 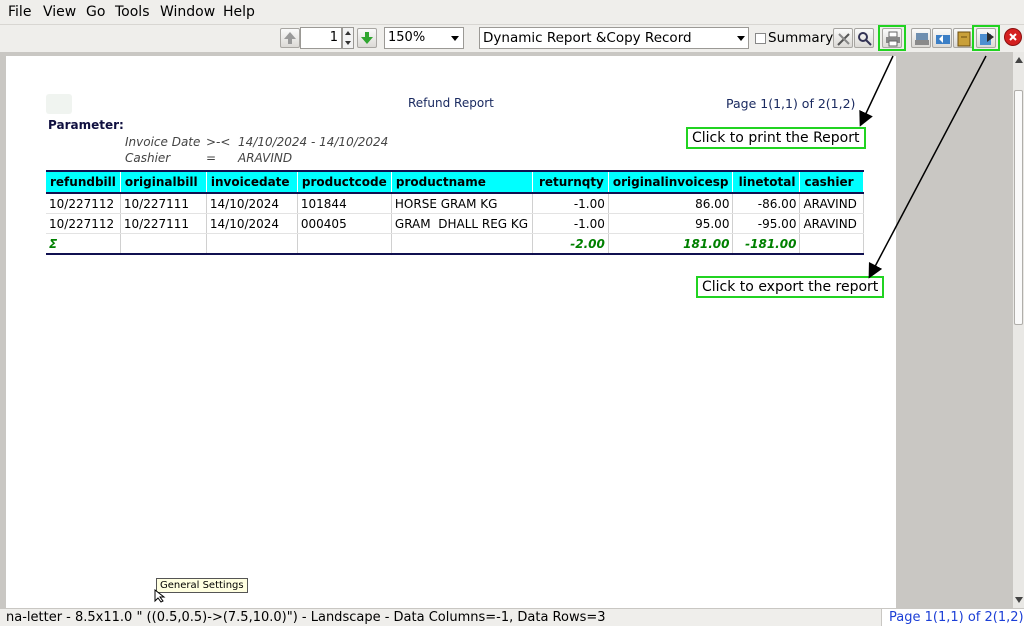 What do you see at coordinates (1018, 330) in the screenshot?
I see `vertical-scrollbar` at bounding box center [1018, 330].